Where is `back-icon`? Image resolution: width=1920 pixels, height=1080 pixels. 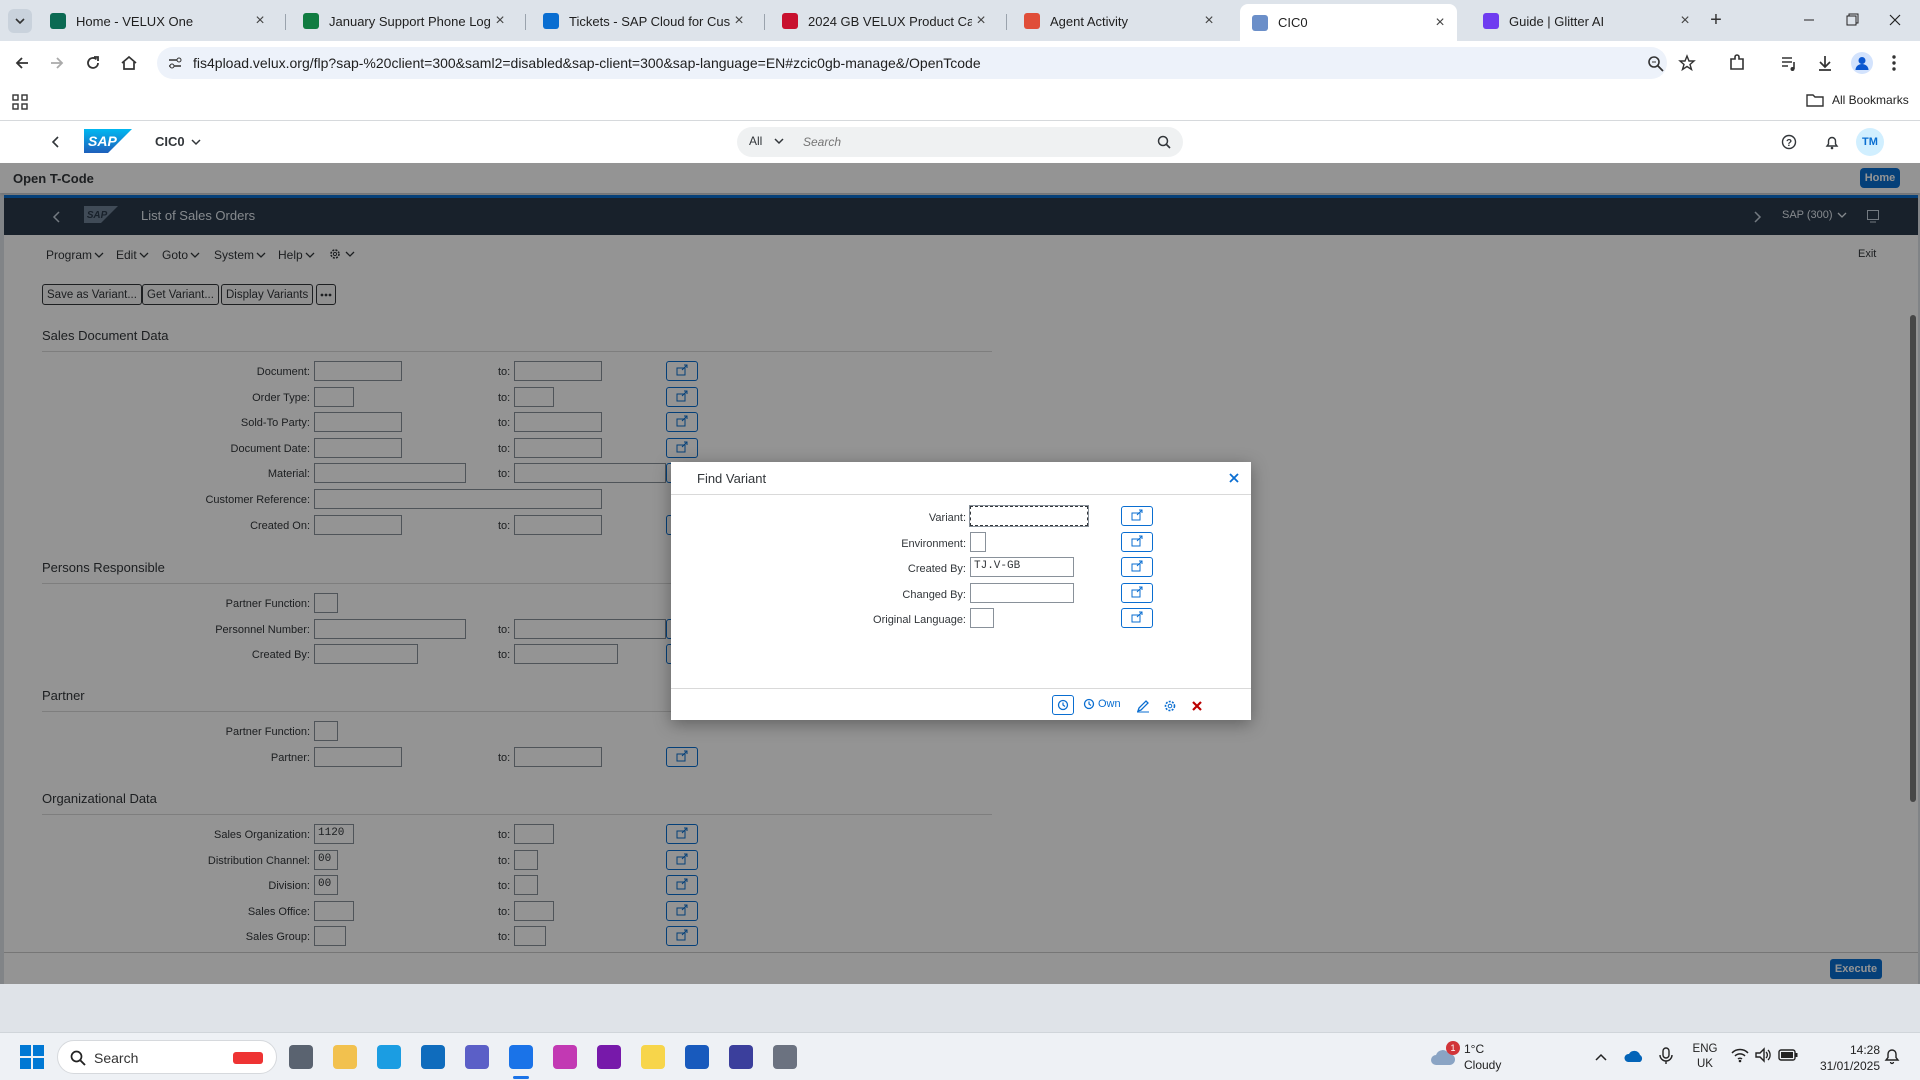
back-icon is located at coordinates (22, 63).